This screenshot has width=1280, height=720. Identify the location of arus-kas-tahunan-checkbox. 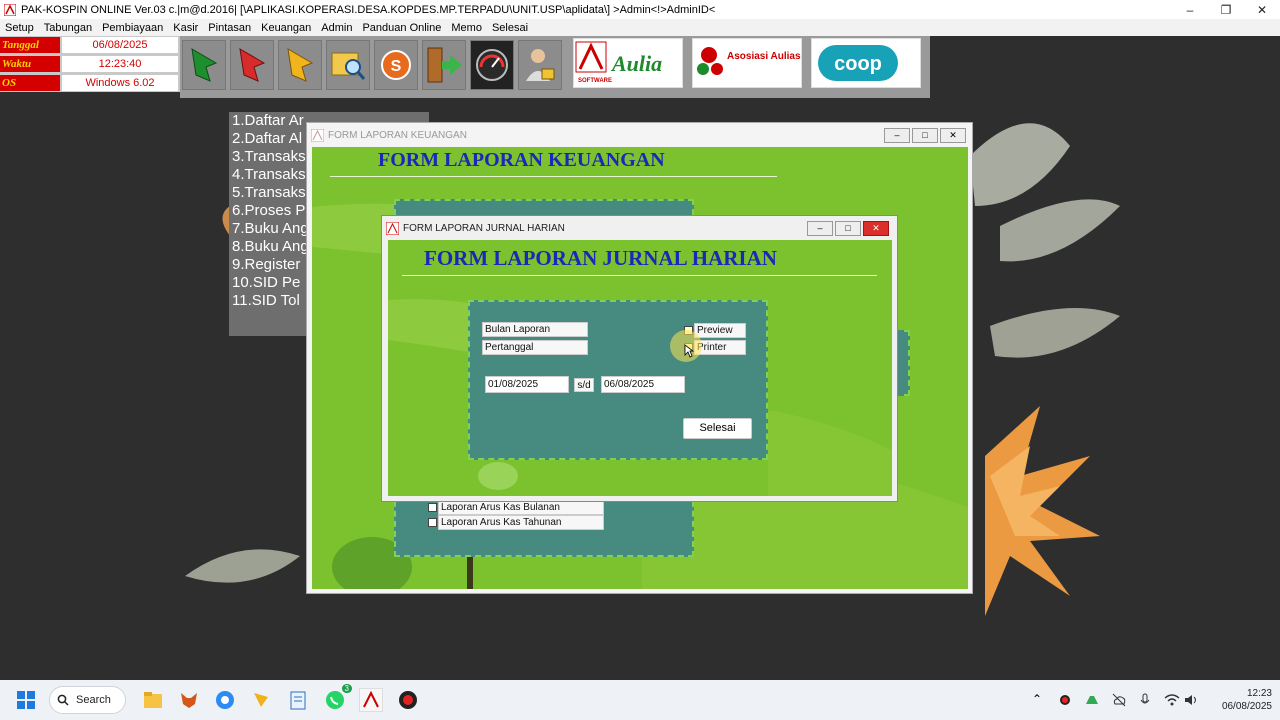
(432, 522).